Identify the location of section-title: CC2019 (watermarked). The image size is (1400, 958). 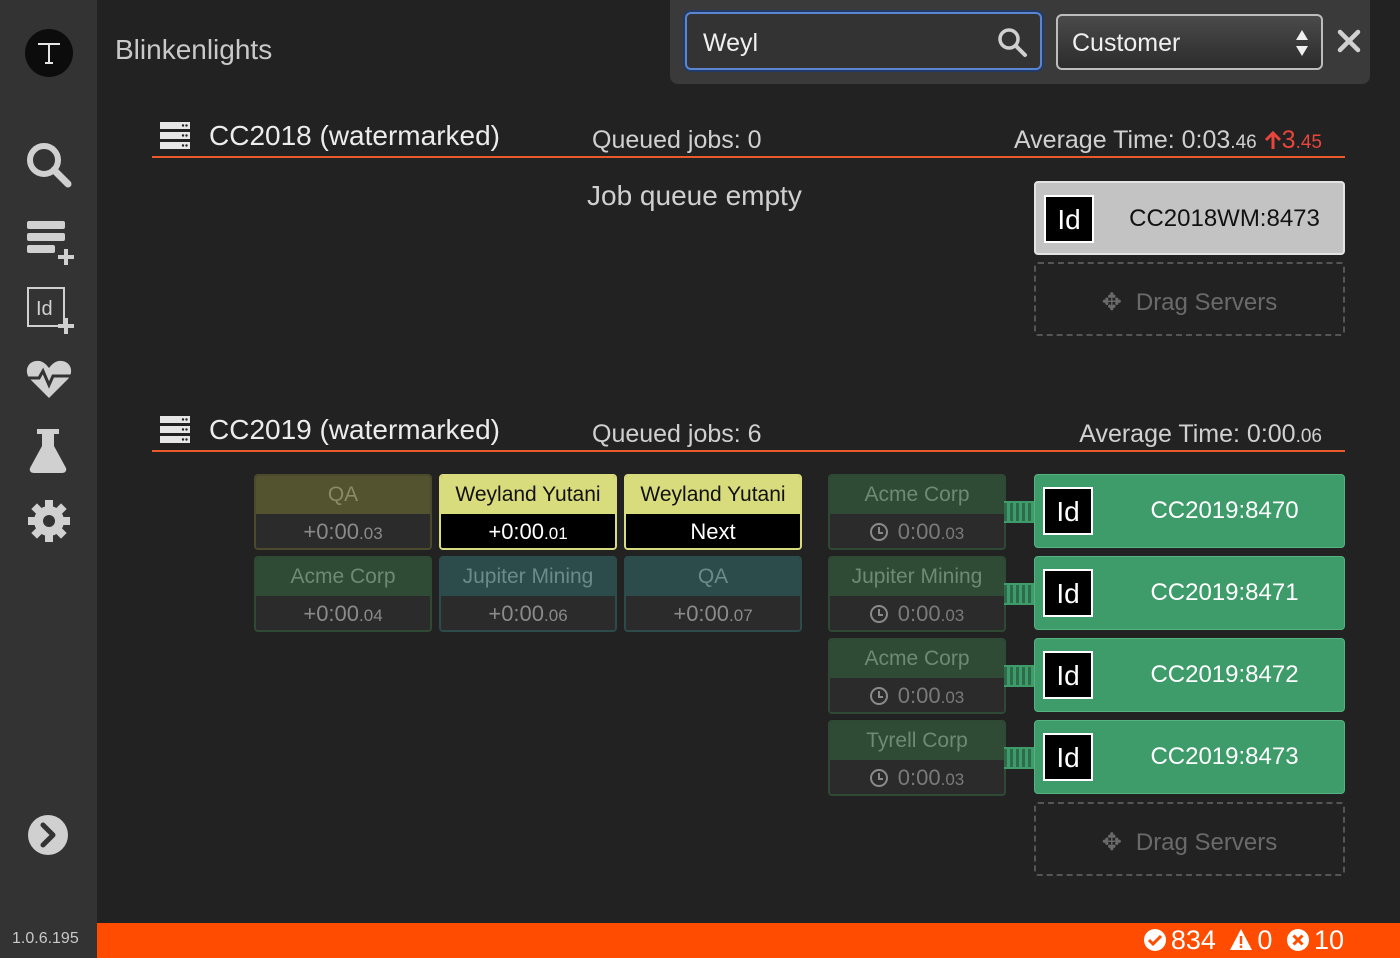
(354, 429).